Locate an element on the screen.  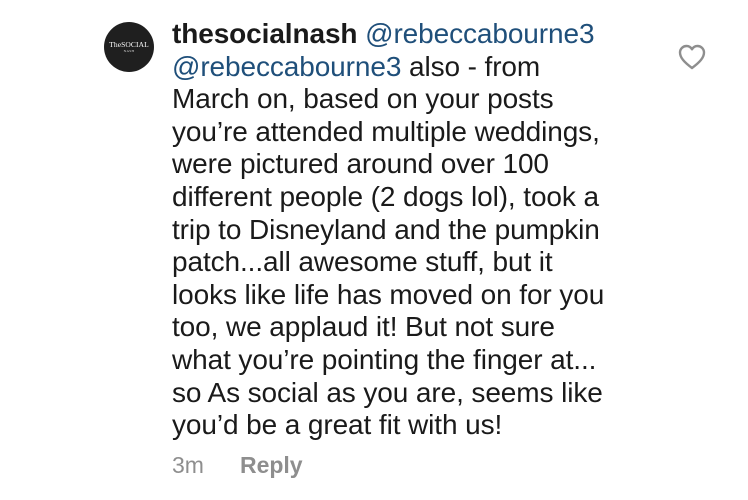
comment-line: @rebeccabourne3 also - from is located at coordinates (412, 67).